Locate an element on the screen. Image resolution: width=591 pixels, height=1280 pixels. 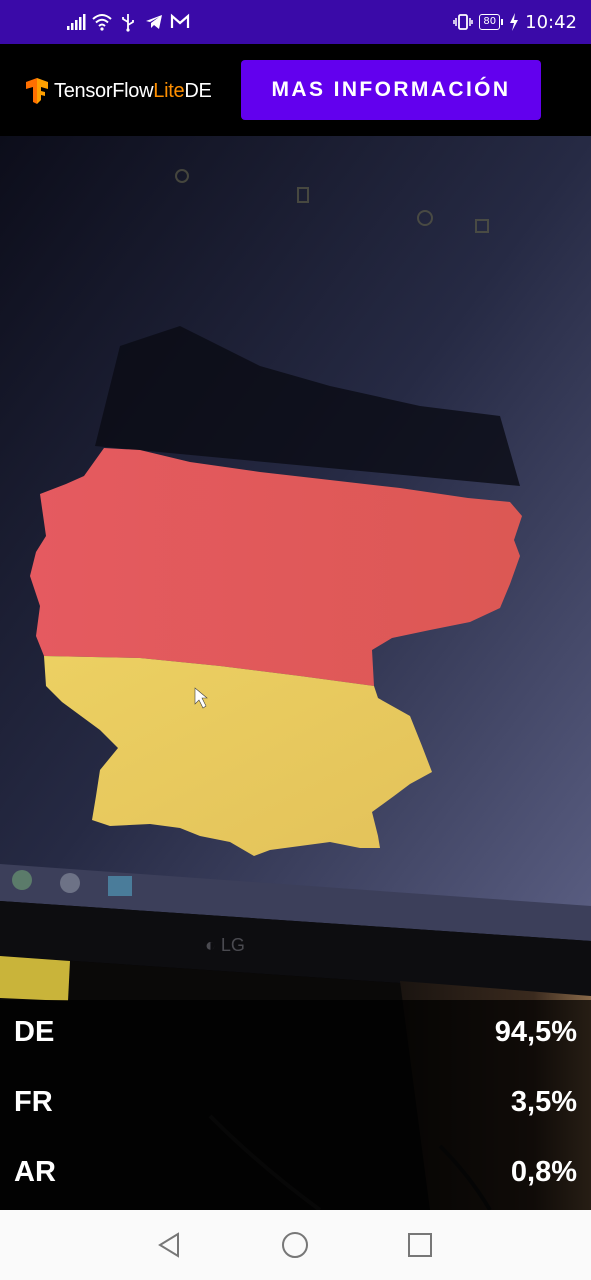
logo-lite: Lite is located at coordinates (169, 90).